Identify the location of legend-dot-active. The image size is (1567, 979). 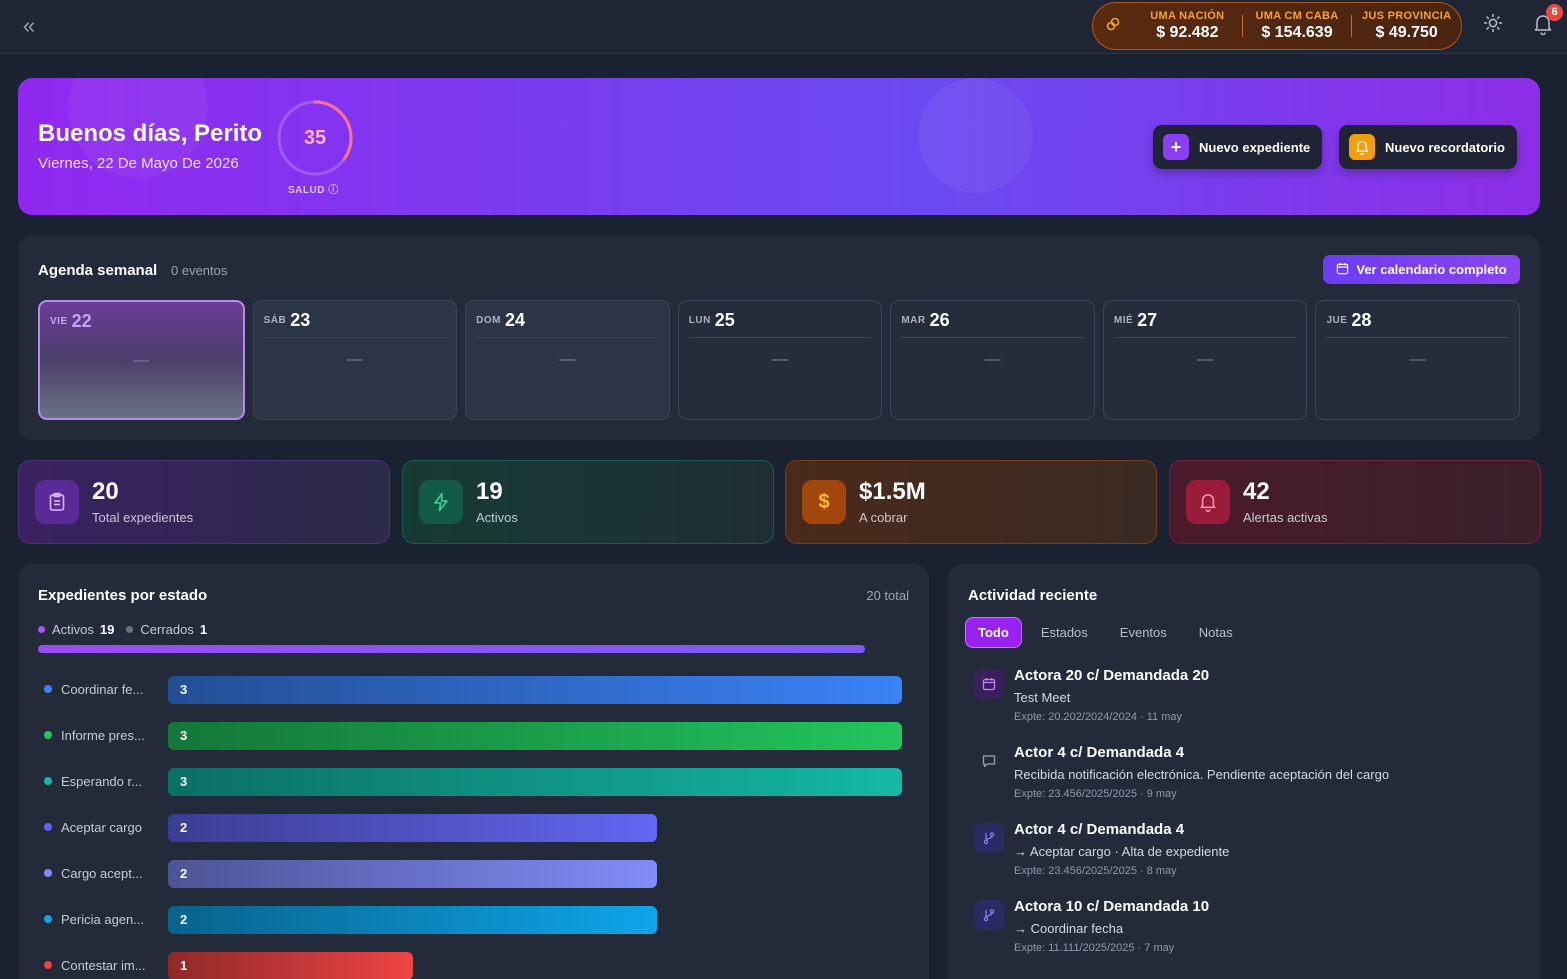
(41, 629).